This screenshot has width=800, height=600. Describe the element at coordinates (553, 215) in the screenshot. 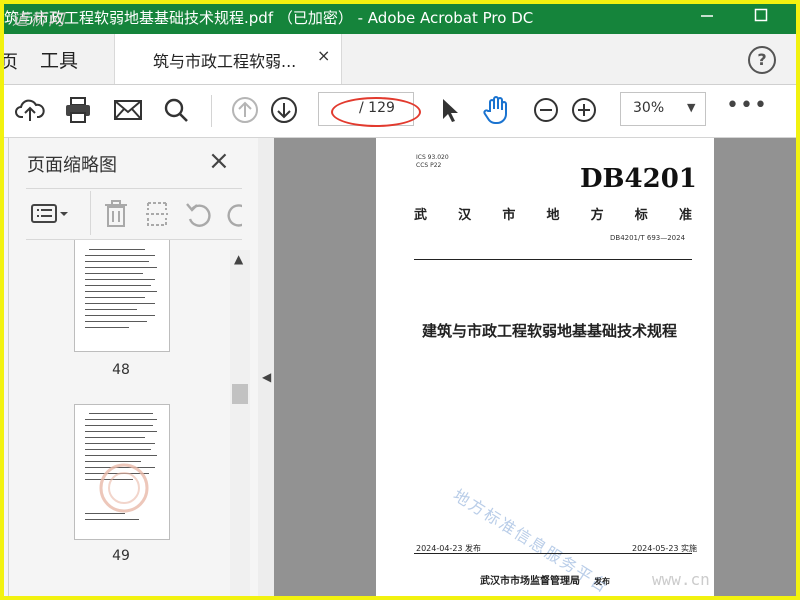

I see `authority-line: 武 汉 市 地 方 标 准` at that location.